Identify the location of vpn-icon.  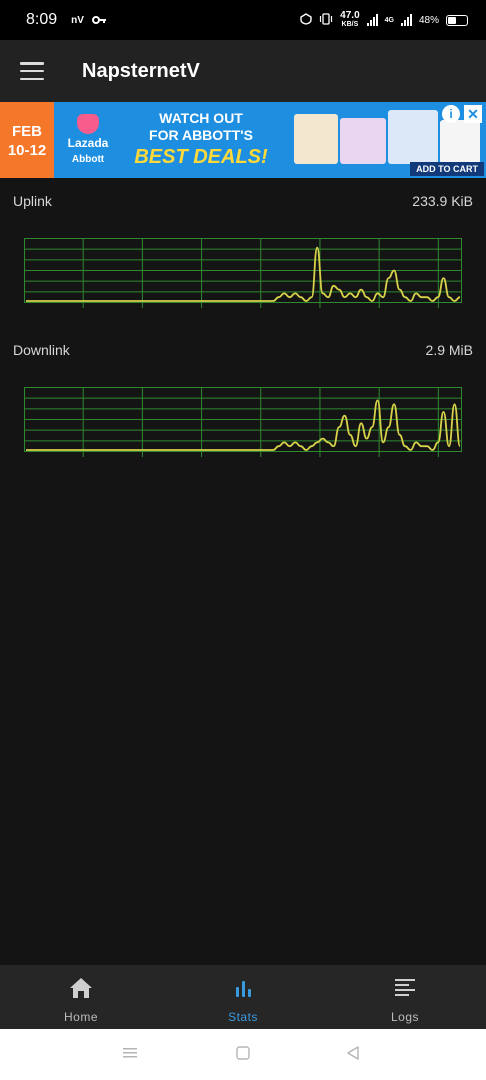
(306, 20).